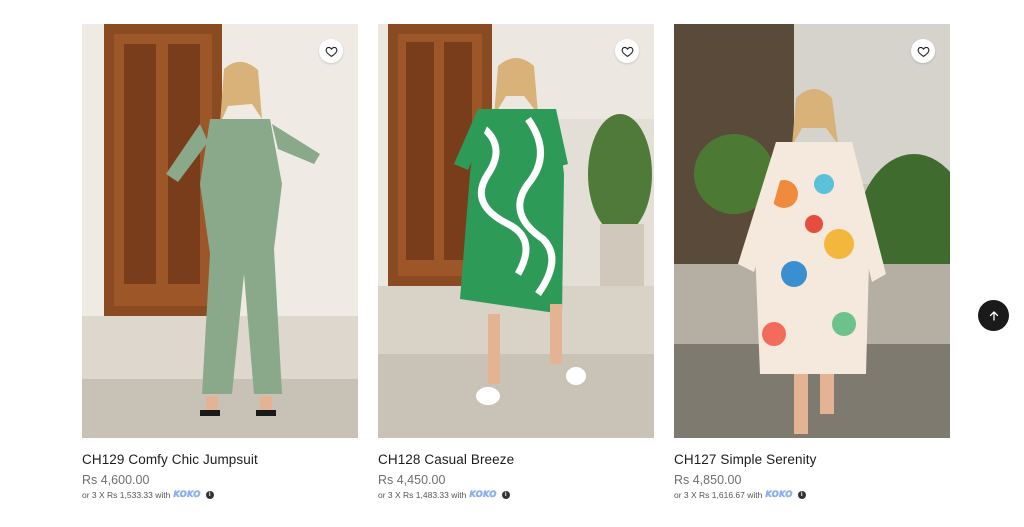 This screenshot has width=1024, height=527. What do you see at coordinates (412, 480) in the screenshot?
I see `product-price: Rs 4,450.00` at bounding box center [412, 480].